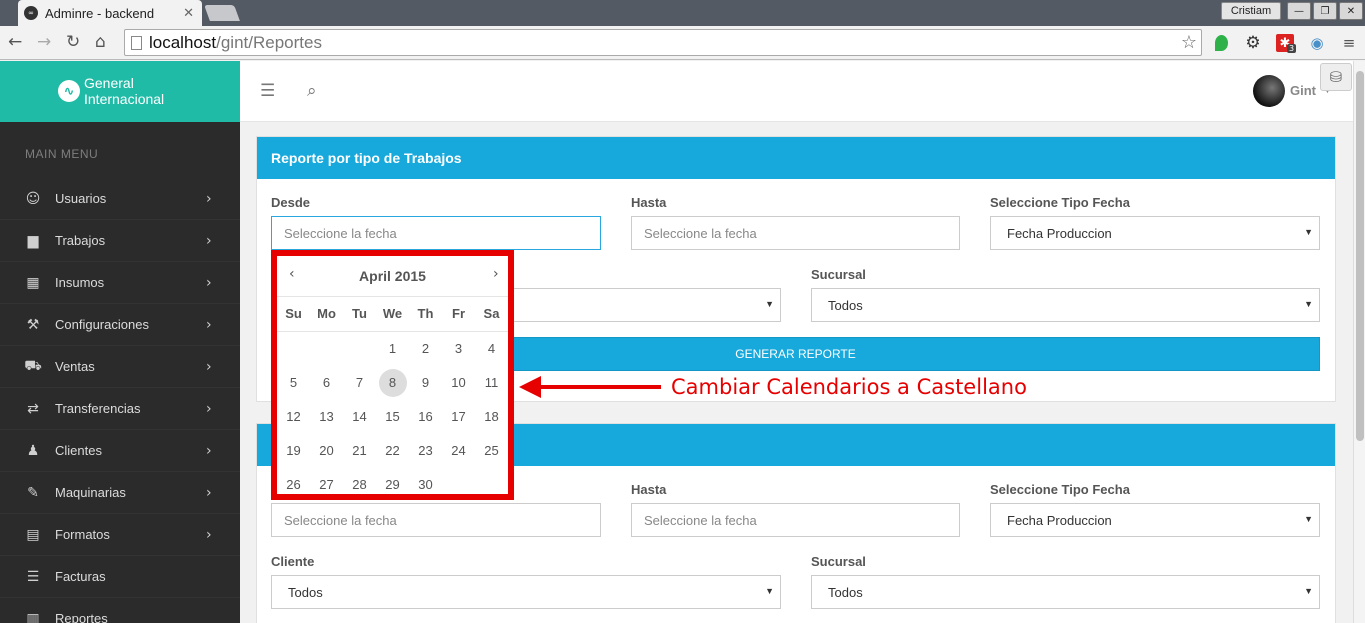  I want to click on database-icon: ⛁, so click(1336, 77).